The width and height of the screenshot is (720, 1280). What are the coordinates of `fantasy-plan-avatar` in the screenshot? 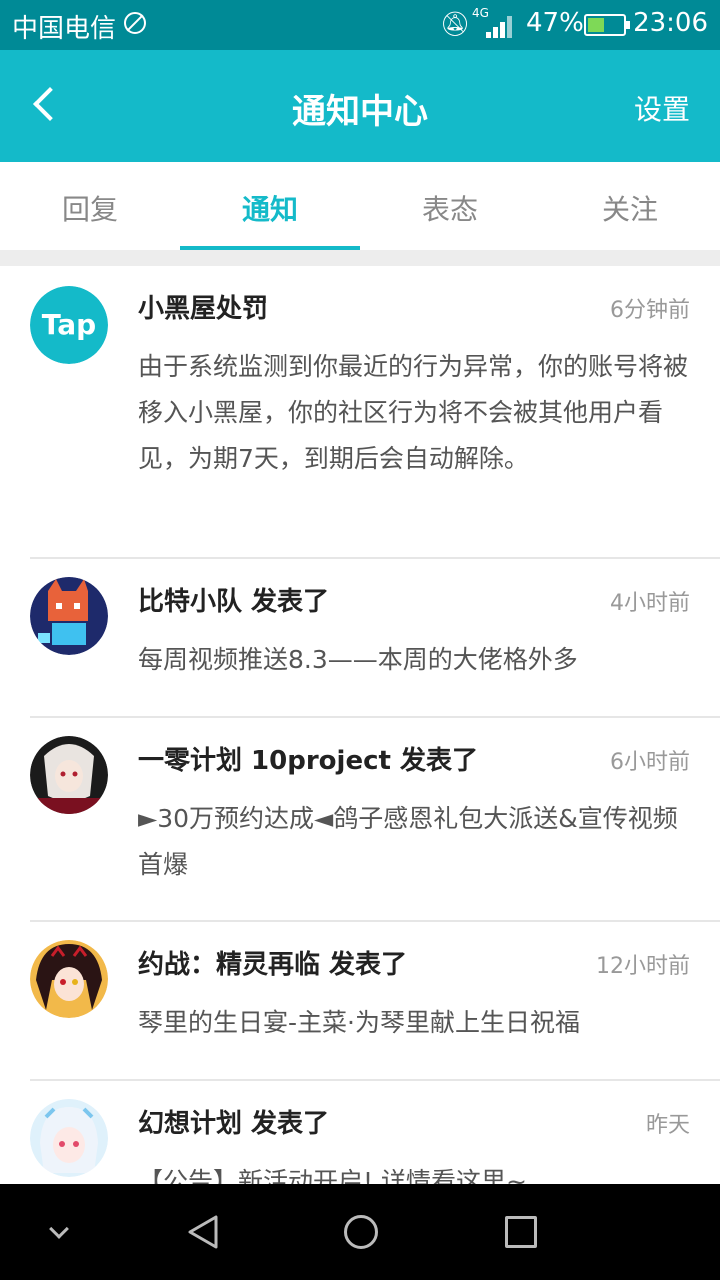 It's located at (69, 1138).